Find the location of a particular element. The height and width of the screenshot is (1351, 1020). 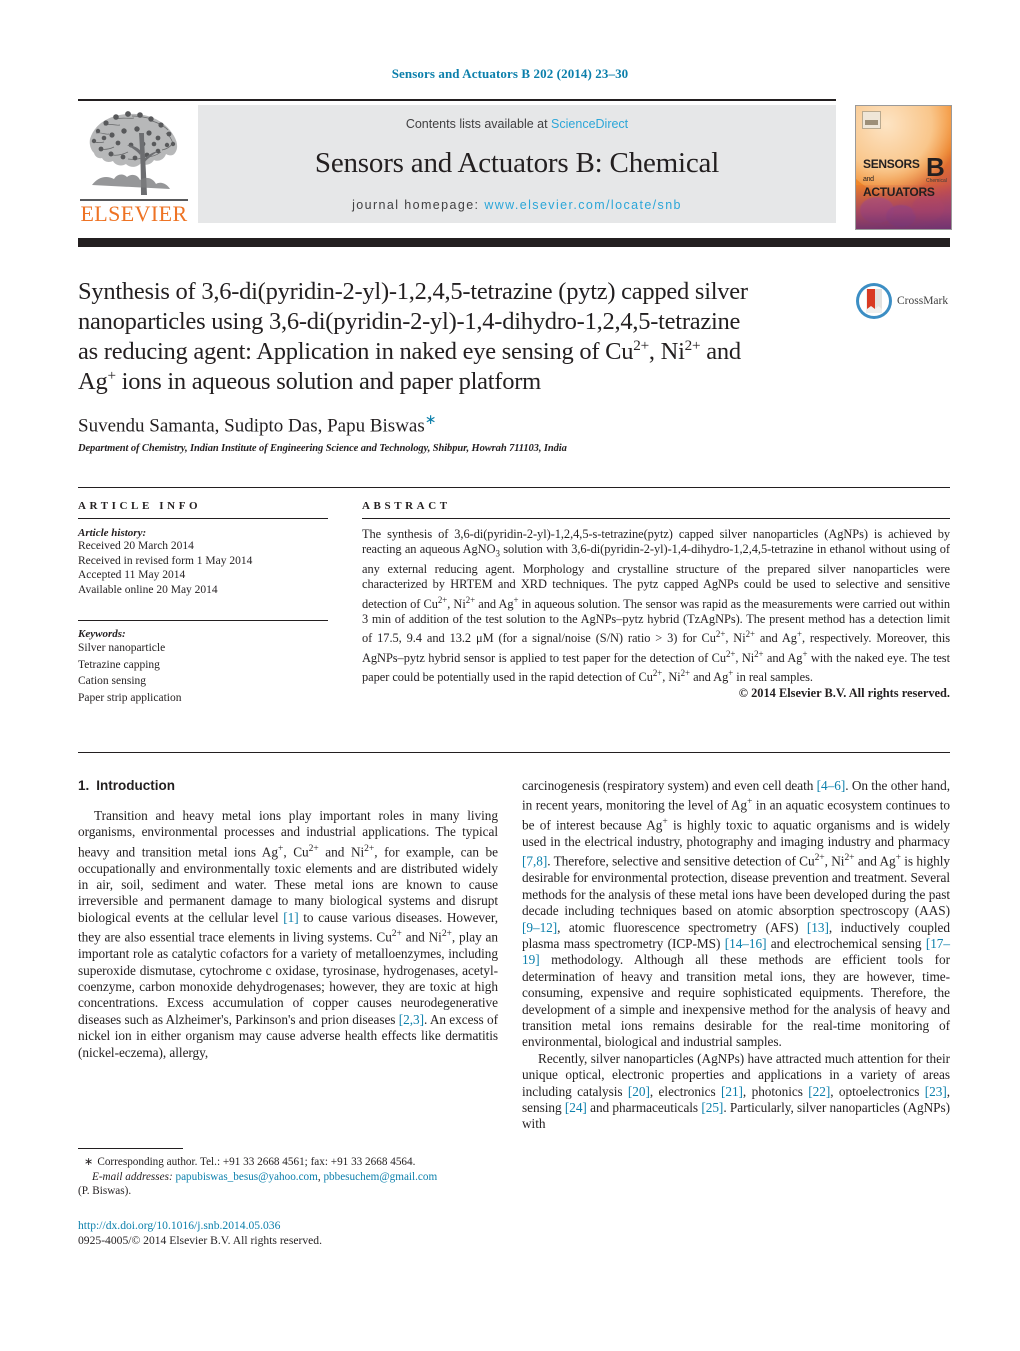

title-sup-cu: 2+ is located at coordinates (641, 345).